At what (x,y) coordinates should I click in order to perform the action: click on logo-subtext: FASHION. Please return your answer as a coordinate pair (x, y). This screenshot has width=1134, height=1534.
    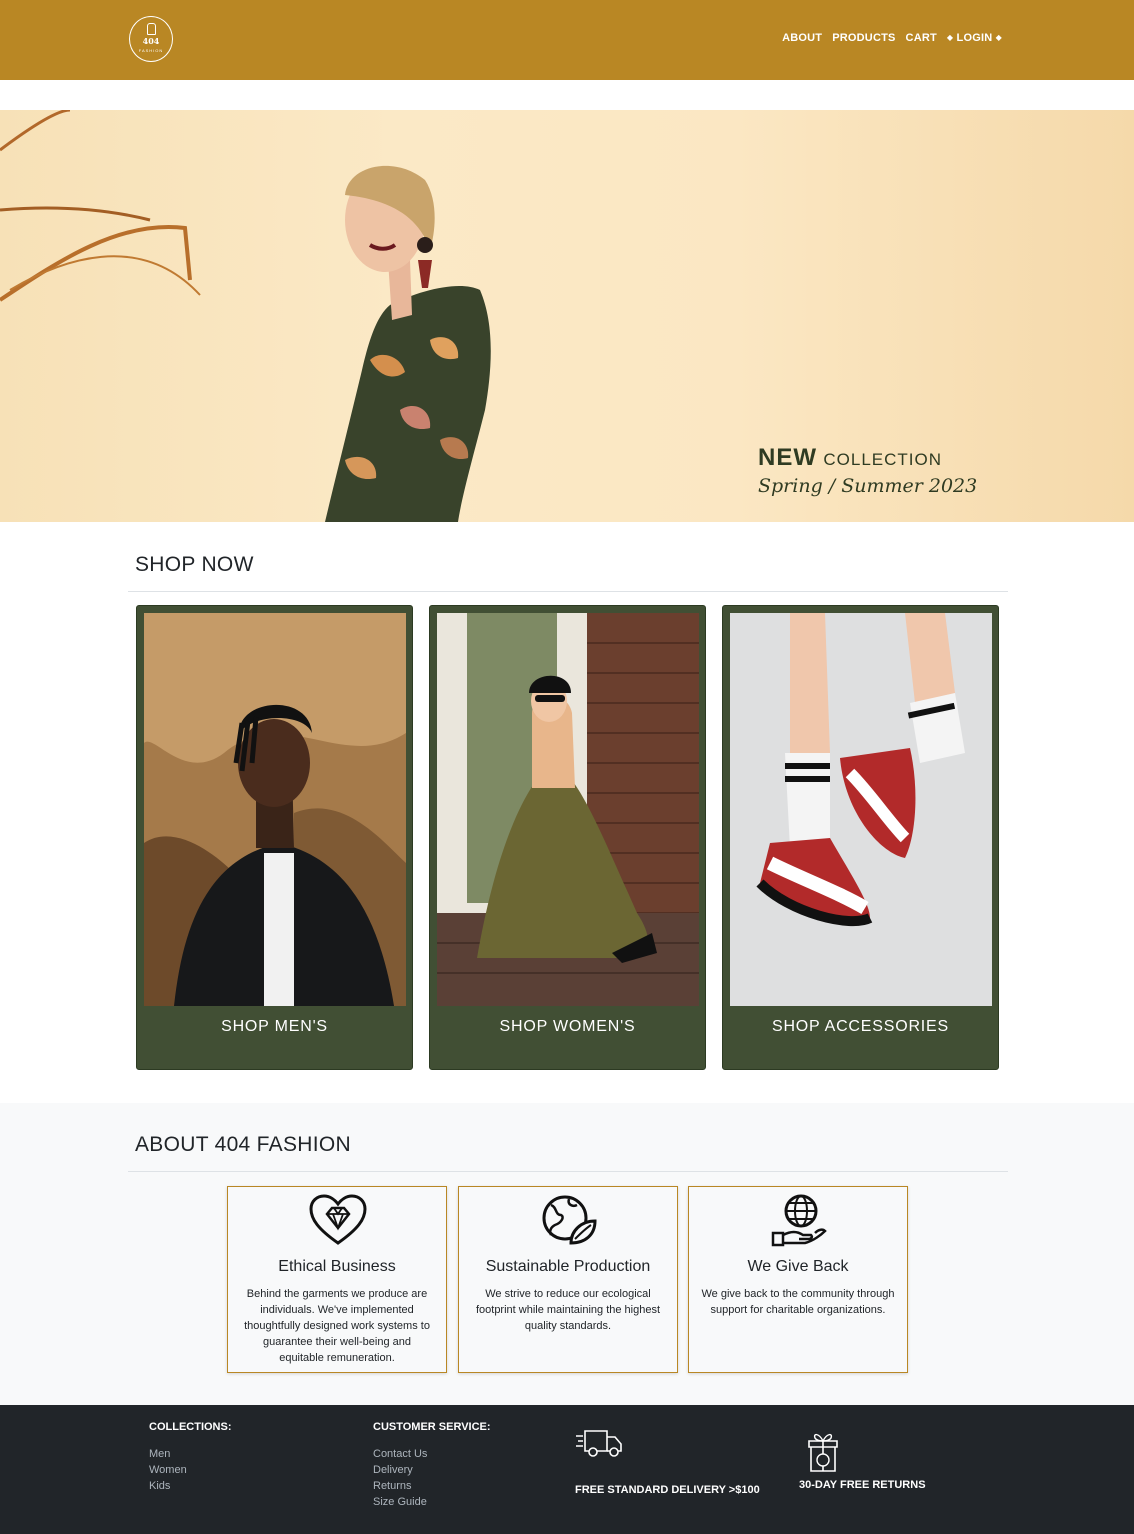
    Looking at the image, I should click on (151, 50).